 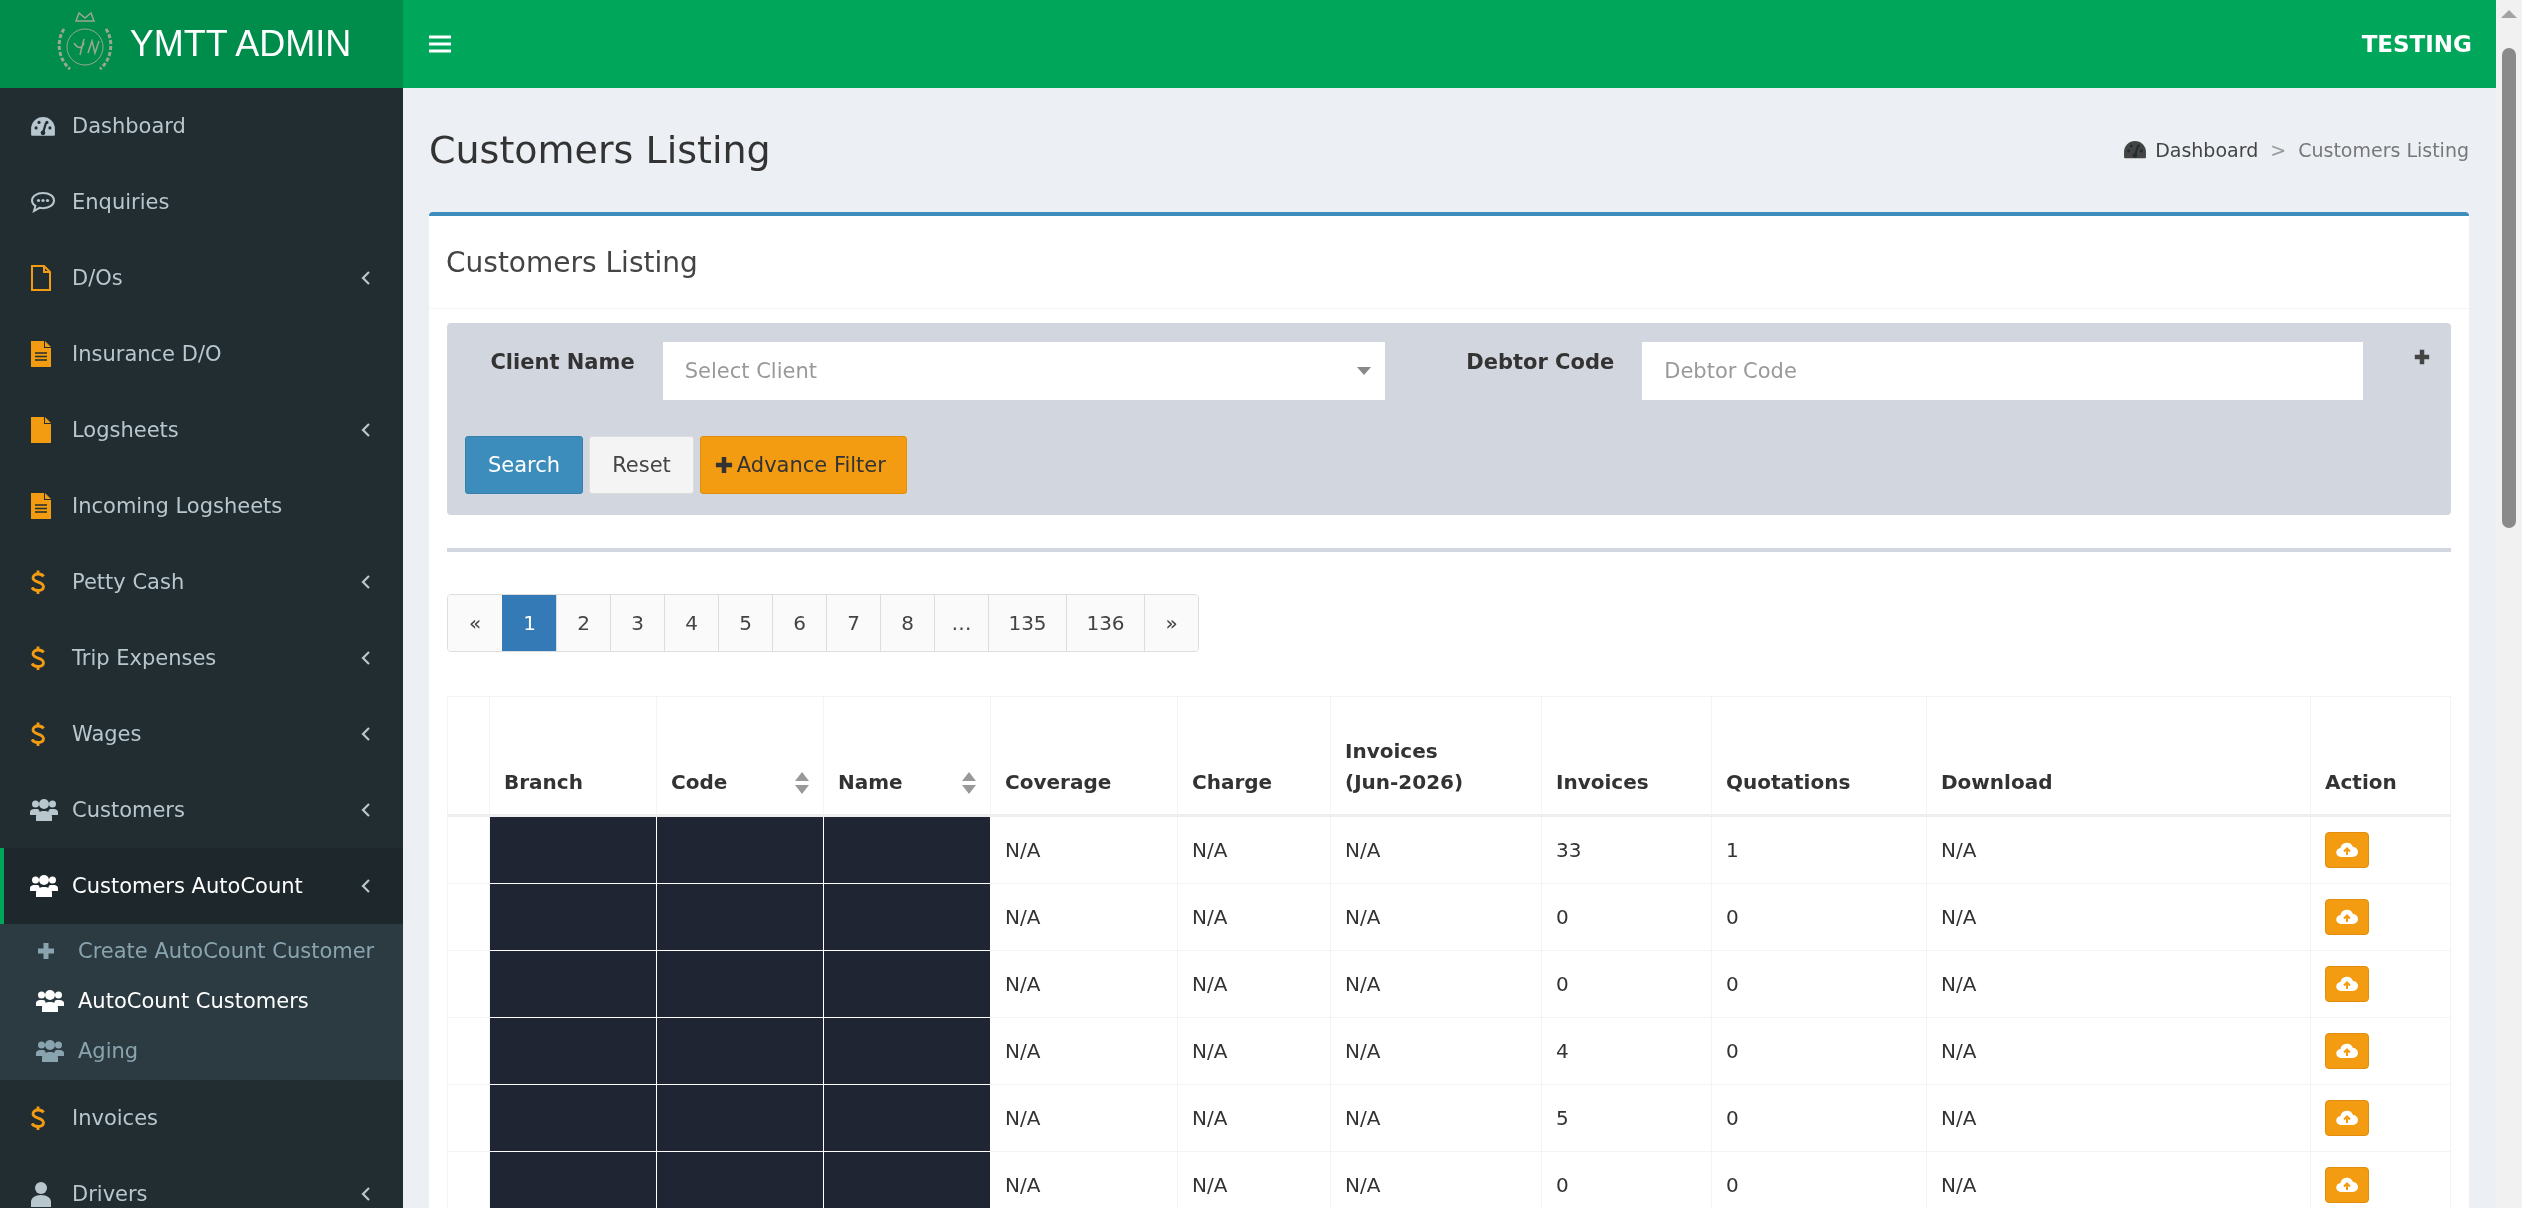 What do you see at coordinates (1027, 623) in the screenshot?
I see `page-link: 135` at bounding box center [1027, 623].